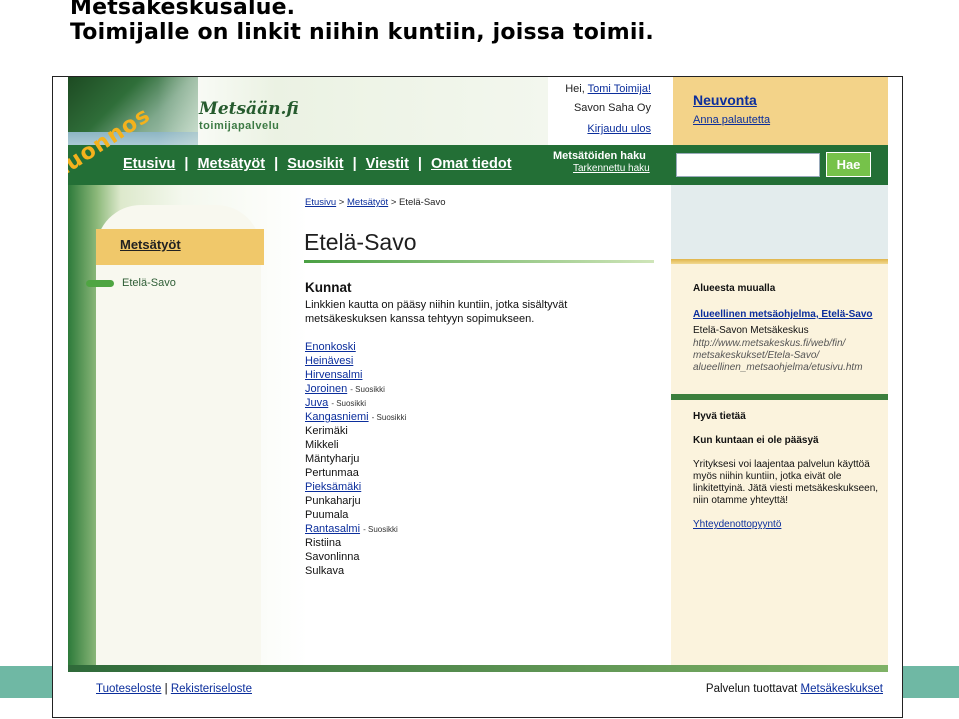 Image resolution: width=959 pixels, height=719 pixels. What do you see at coordinates (211, 689) in the screenshot?
I see `register-info-link: Rekisteriseloste` at bounding box center [211, 689].